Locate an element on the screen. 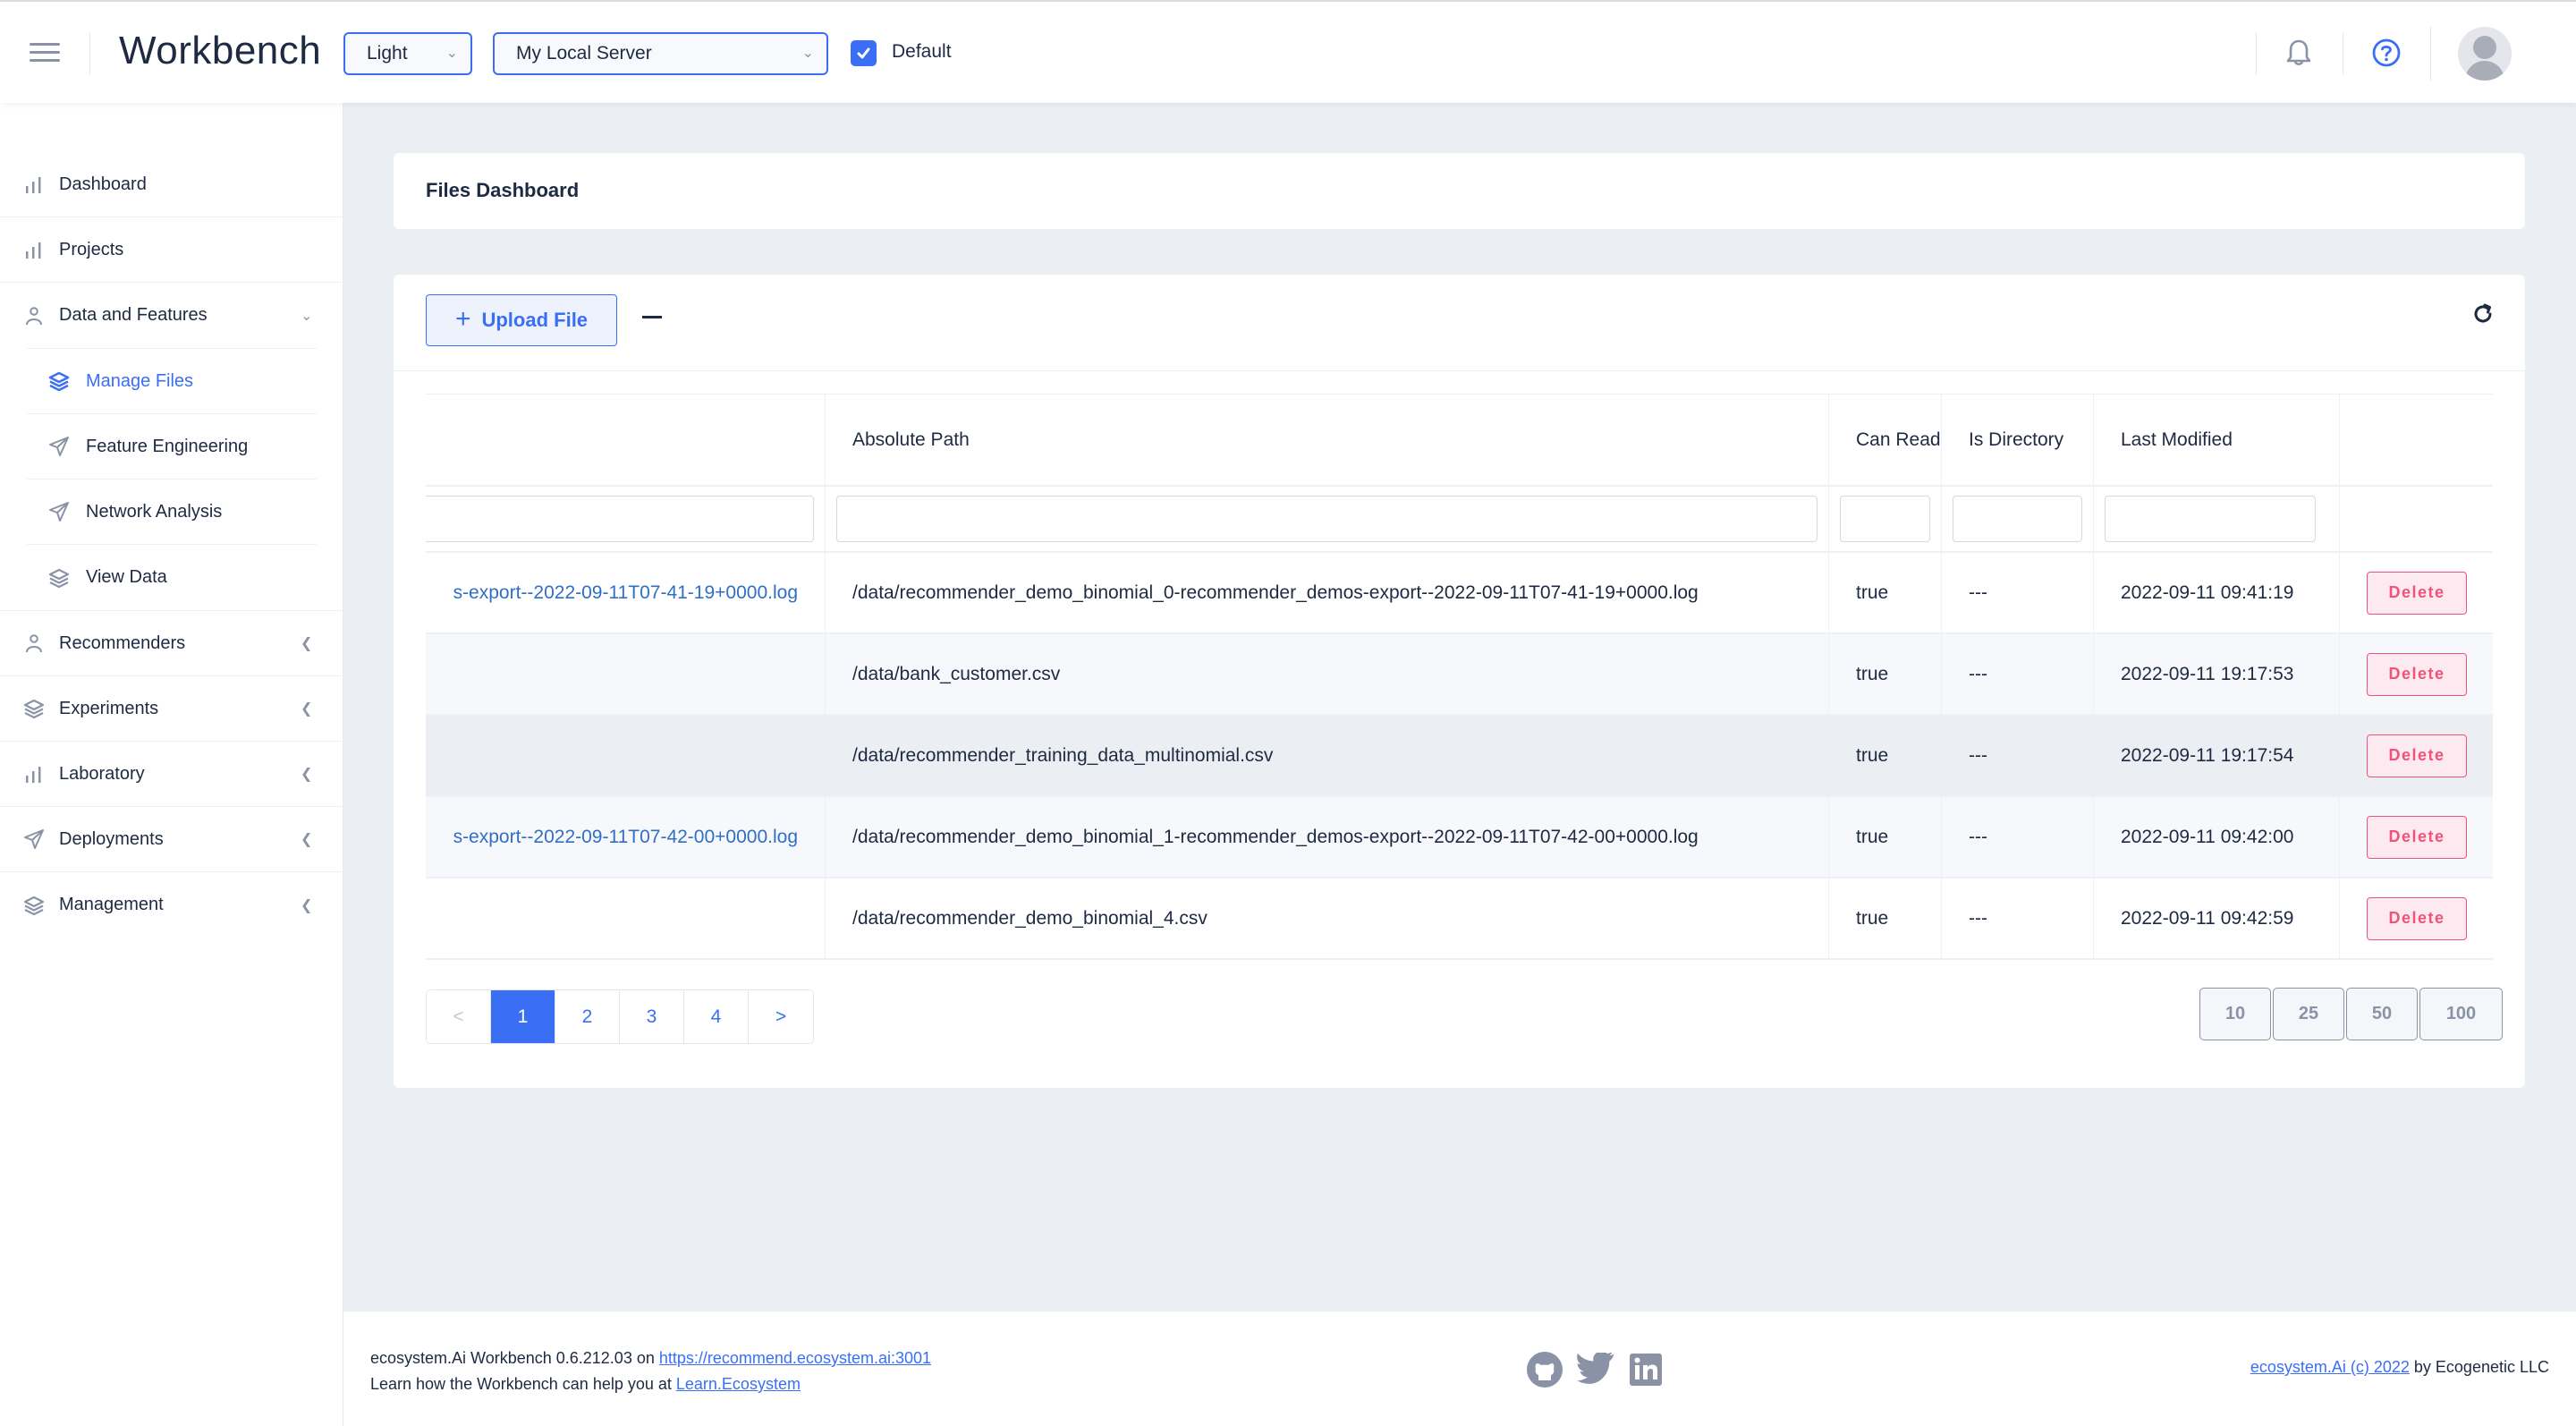  sidebar-item-projects: Projects is located at coordinates (171, 250).